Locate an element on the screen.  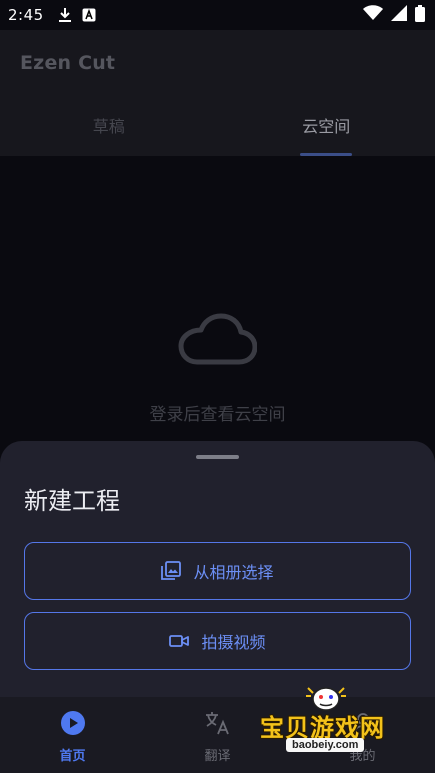
tab-bar: 草稿 云空间 is located at coordinates (217, 126).